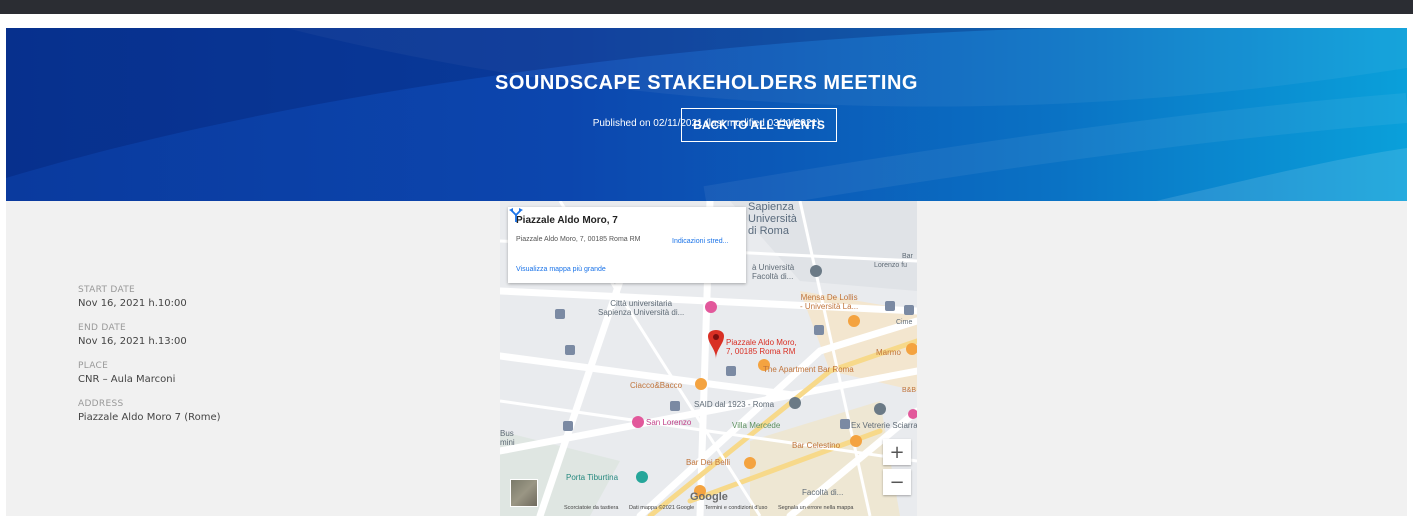  What do you see at coordinates (816, 445) in the screenshot?
I see `map-label-celestino: Bar Celestino` at bounding box center [816, 445].